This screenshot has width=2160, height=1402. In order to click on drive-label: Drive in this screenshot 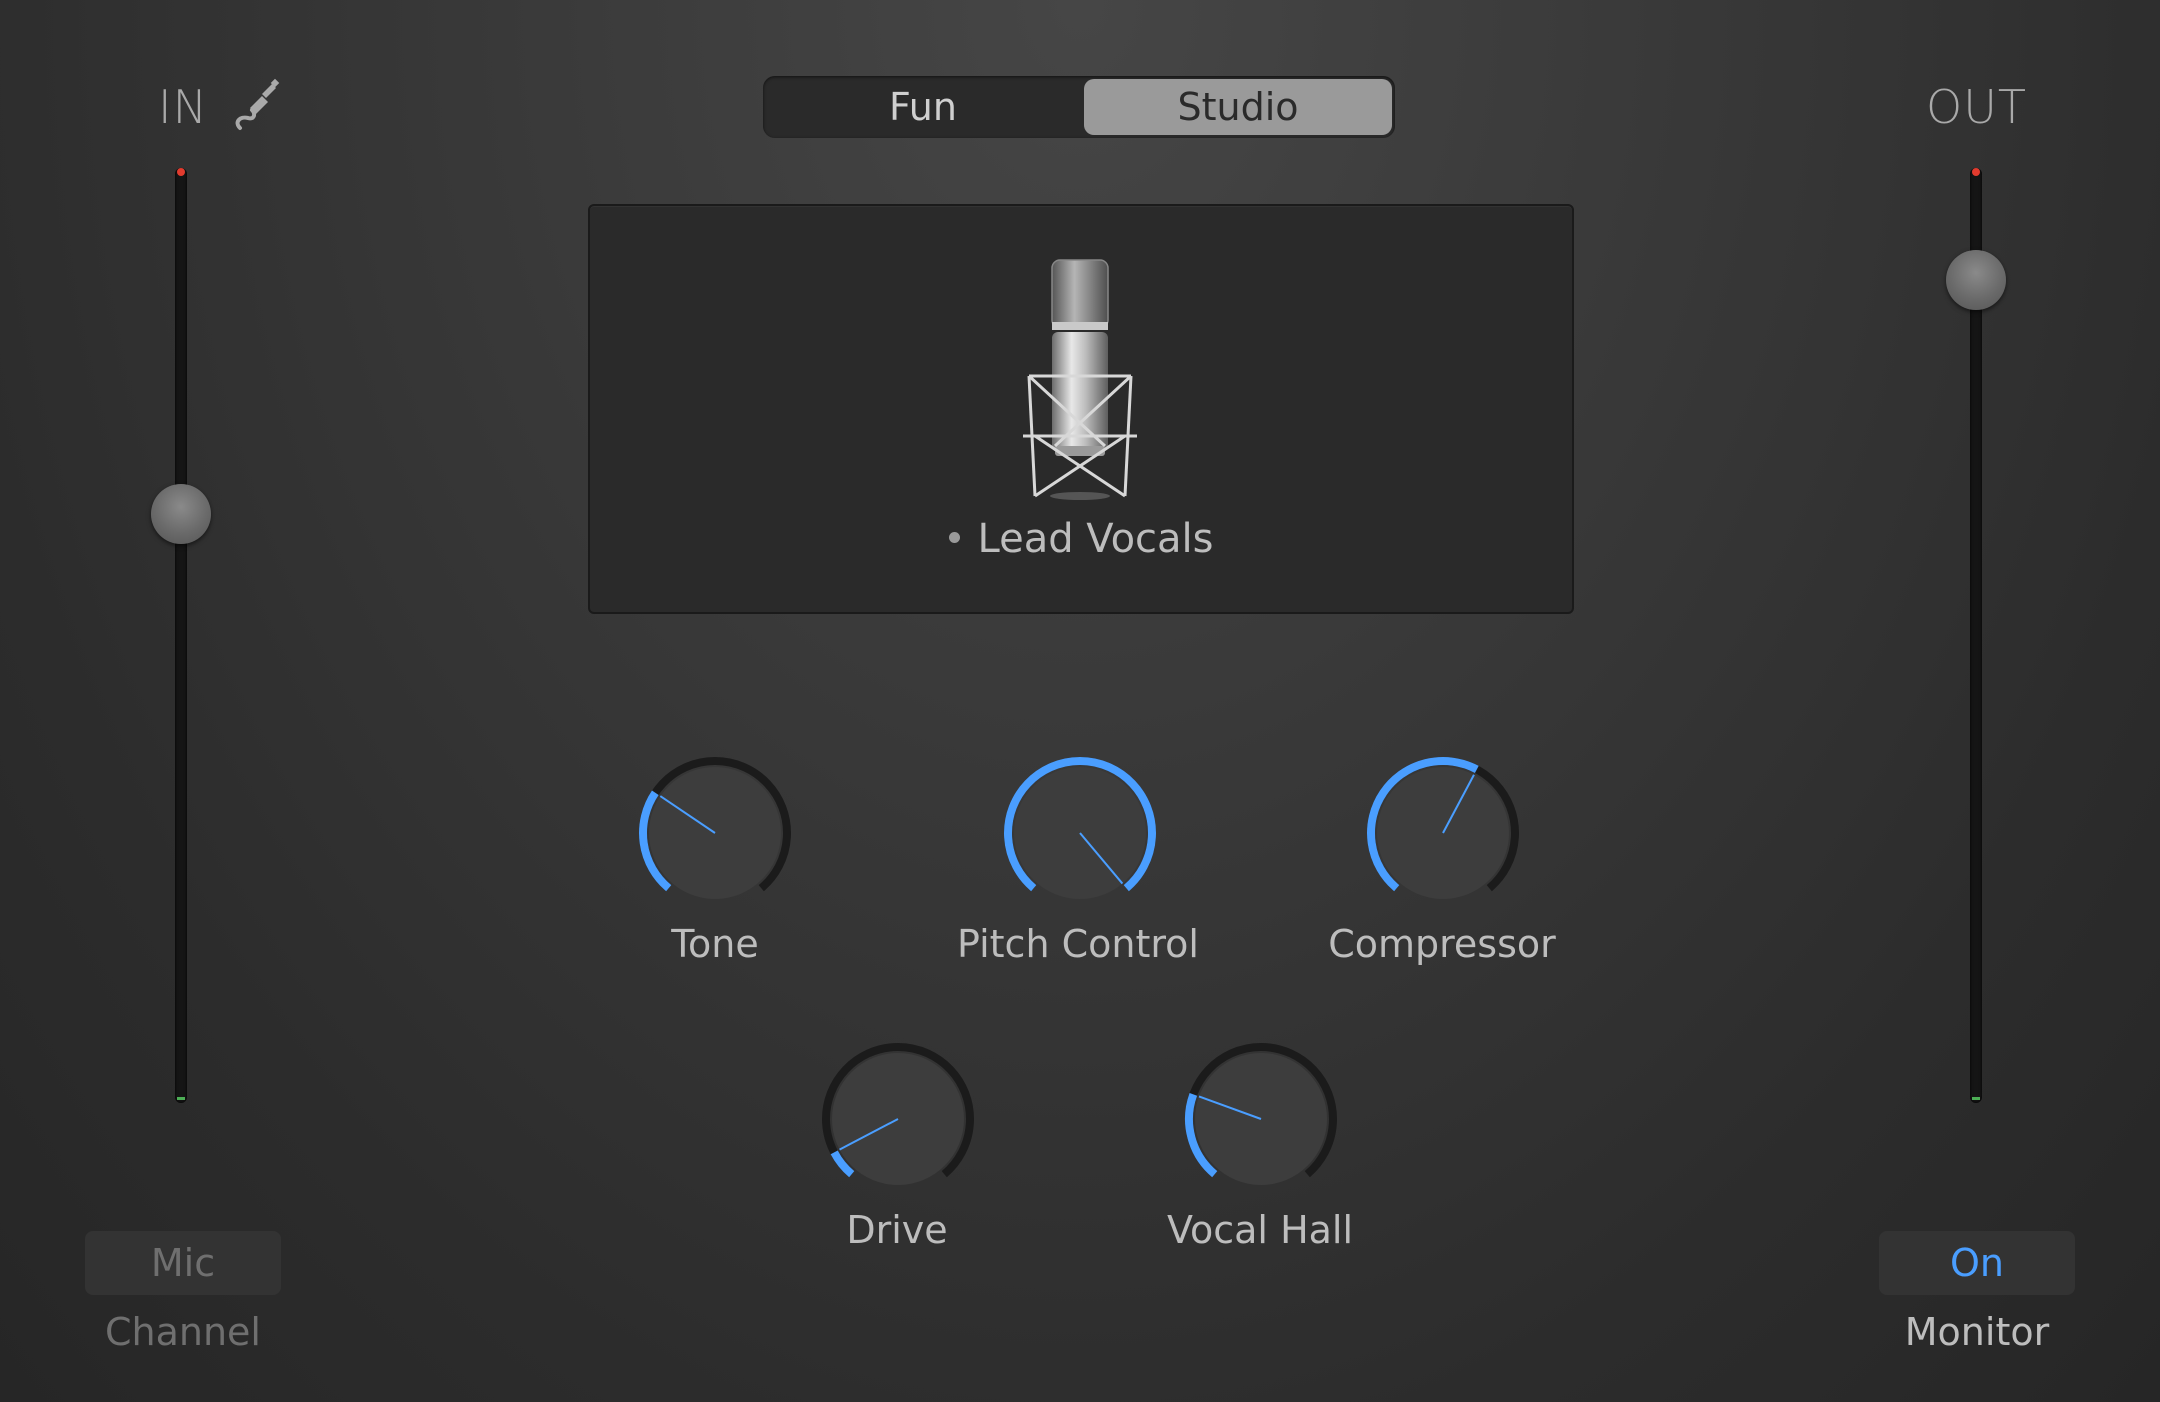, I will do `click(897, 1230)`.